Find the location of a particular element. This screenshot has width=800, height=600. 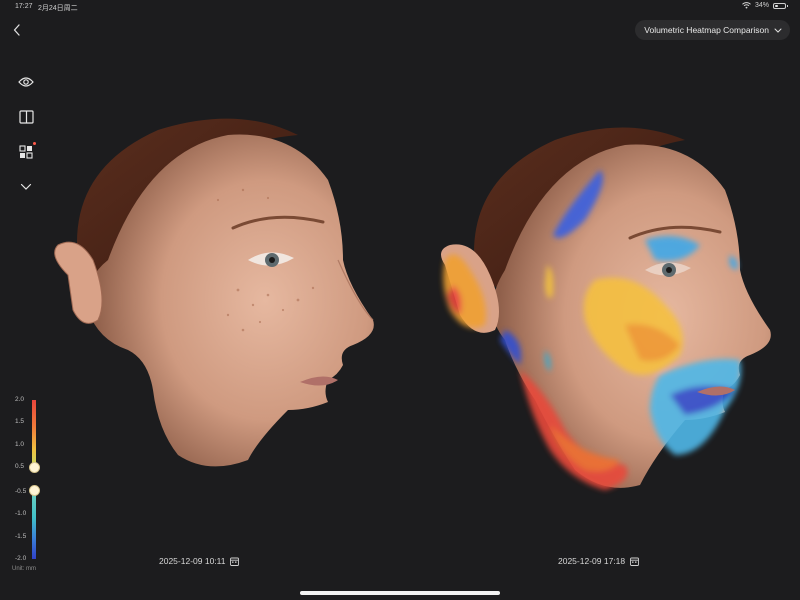

tick-label: -2.0 is located at coordinates (21, 558).